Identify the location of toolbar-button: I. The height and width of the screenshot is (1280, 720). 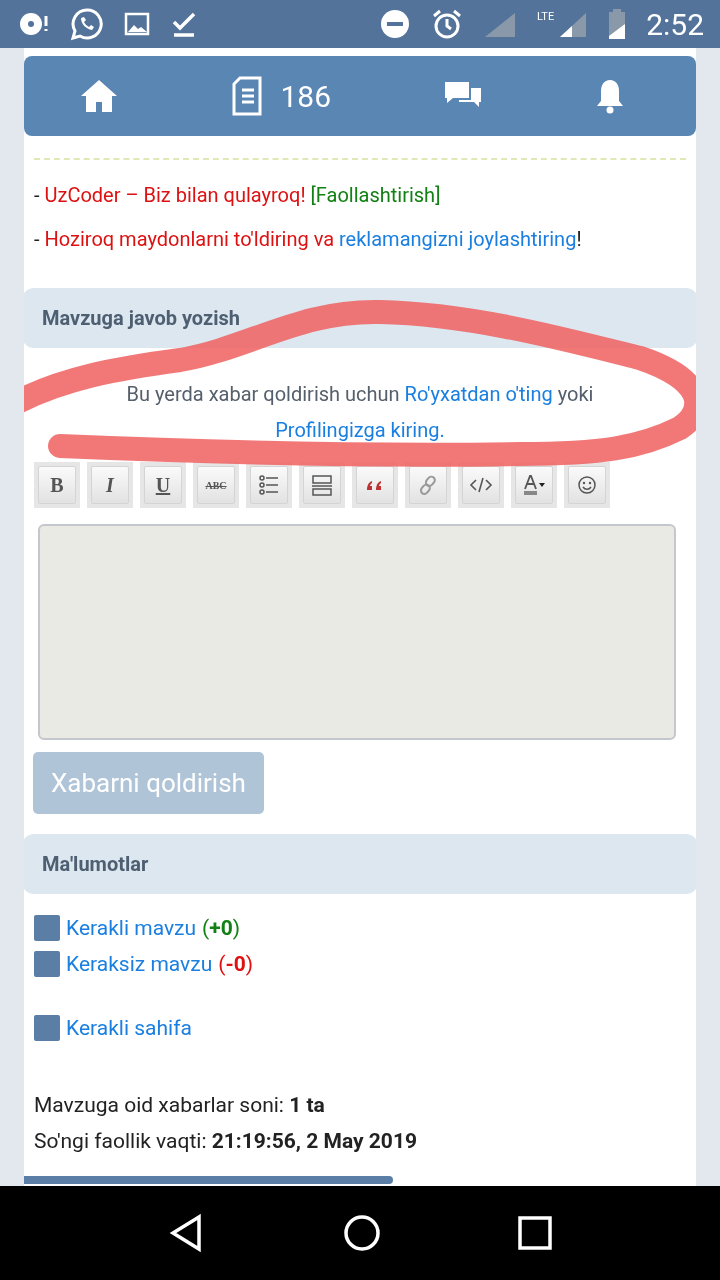
(110, 485).